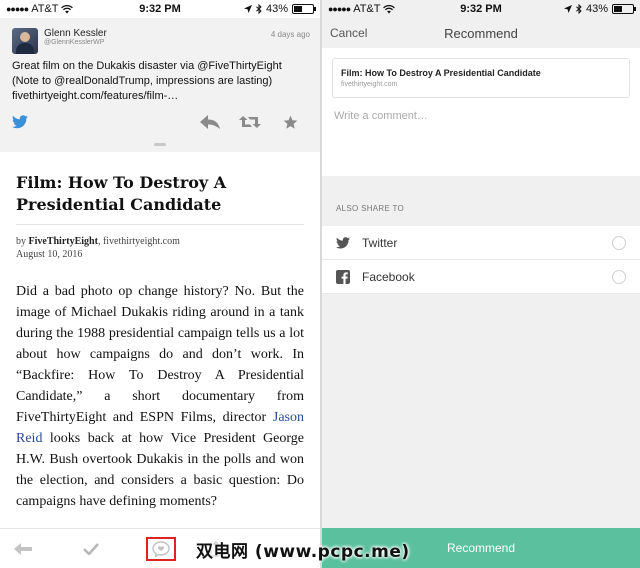 Image resolution: width=640 pixels, height=568 pixels. I want to click on avatar, so click(25, 41).